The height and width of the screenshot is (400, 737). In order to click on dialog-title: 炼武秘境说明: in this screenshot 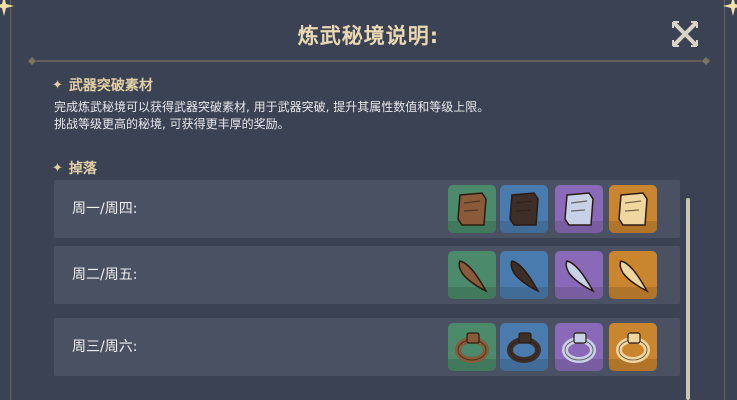, I will do `click(368, 36)`.